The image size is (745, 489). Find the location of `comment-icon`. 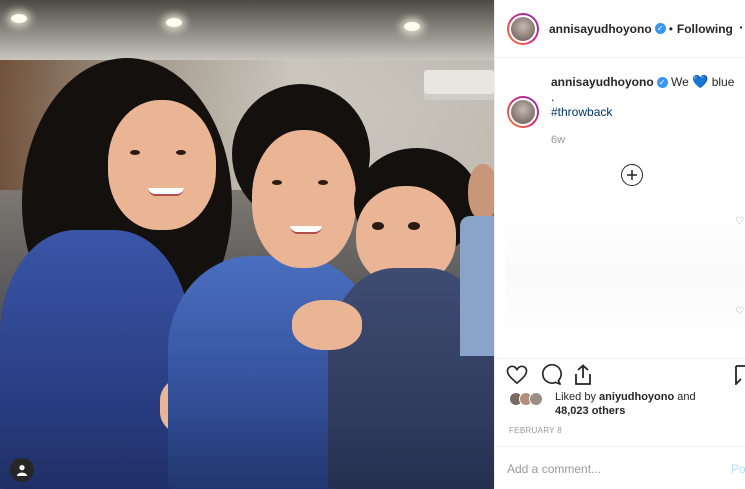

comment-icon is located at coordinates (551, 375).